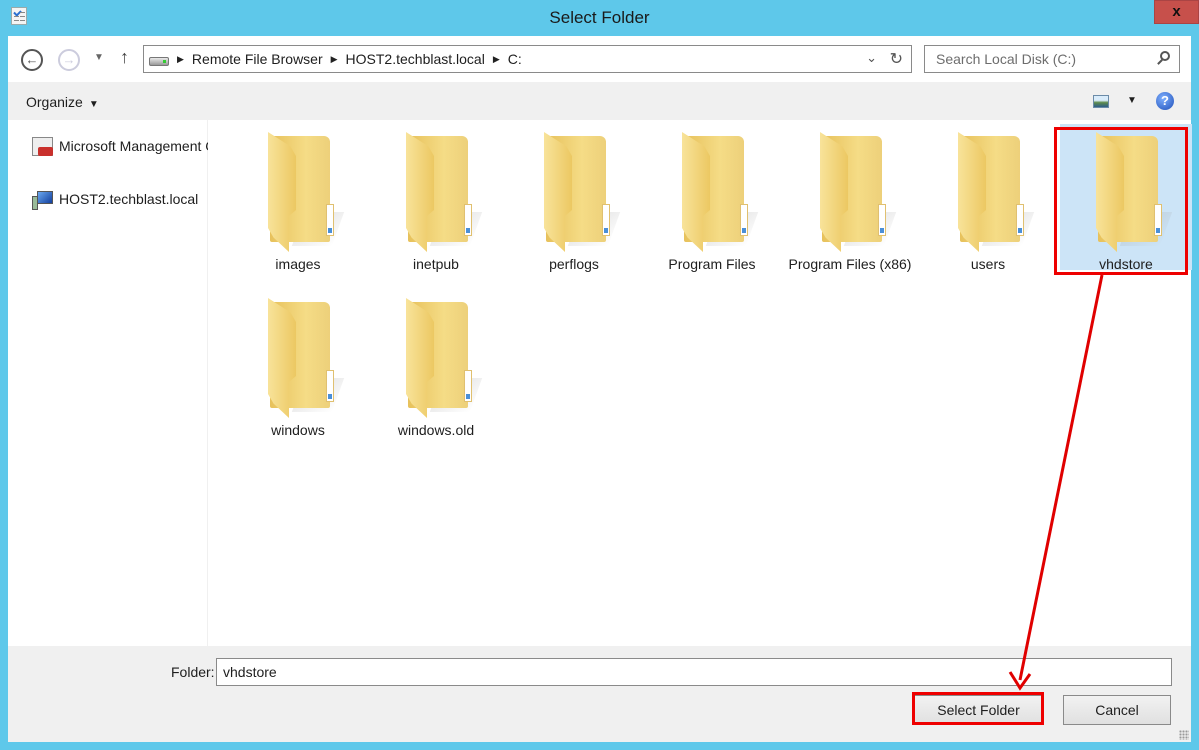  Describe the element at coordinates (988, 264) in the screenshot. I see `folder-name: users` at that location.